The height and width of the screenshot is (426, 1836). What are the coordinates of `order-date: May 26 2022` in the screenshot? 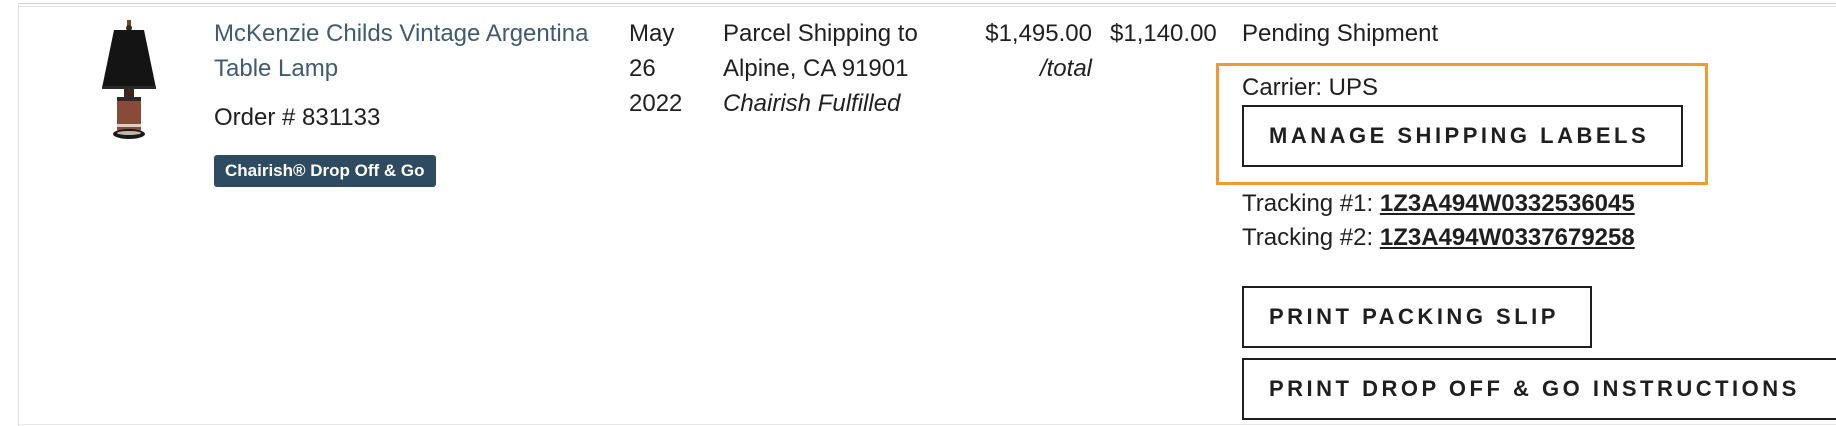 It's located at (659, 68).